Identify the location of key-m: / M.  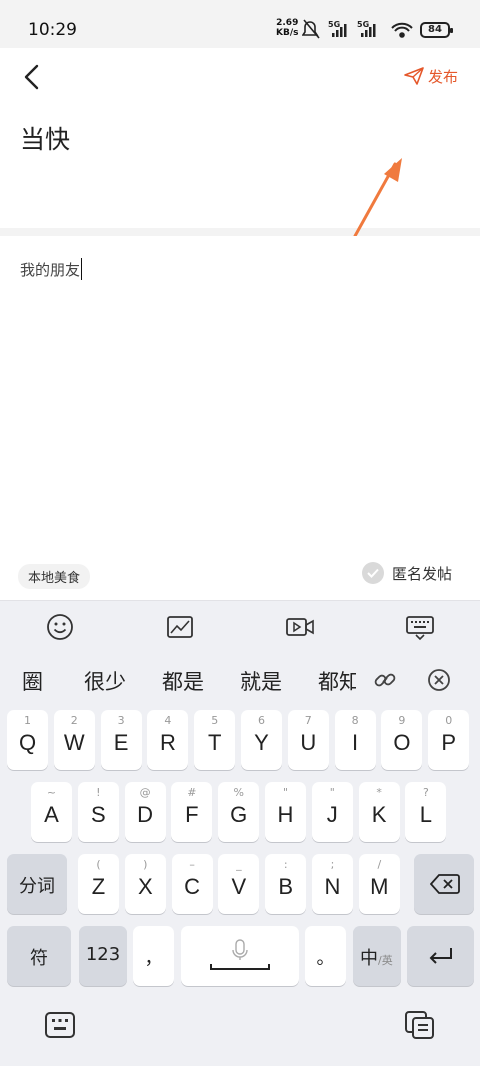
(379, 884).